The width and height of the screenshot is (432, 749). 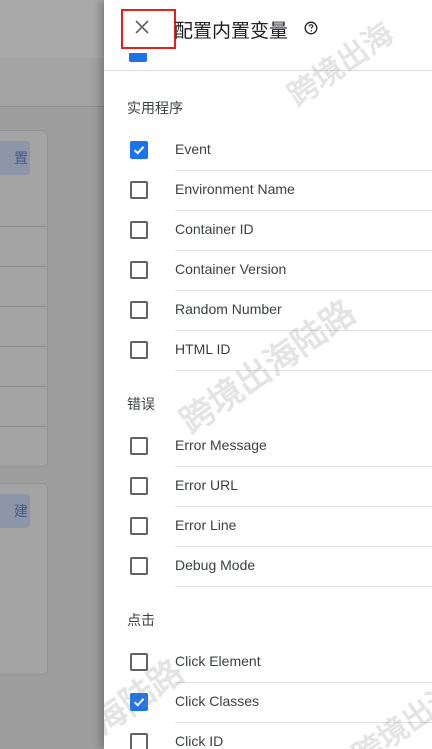 I want to click on variable-row: Environment Name, so click(x=268, y=190).